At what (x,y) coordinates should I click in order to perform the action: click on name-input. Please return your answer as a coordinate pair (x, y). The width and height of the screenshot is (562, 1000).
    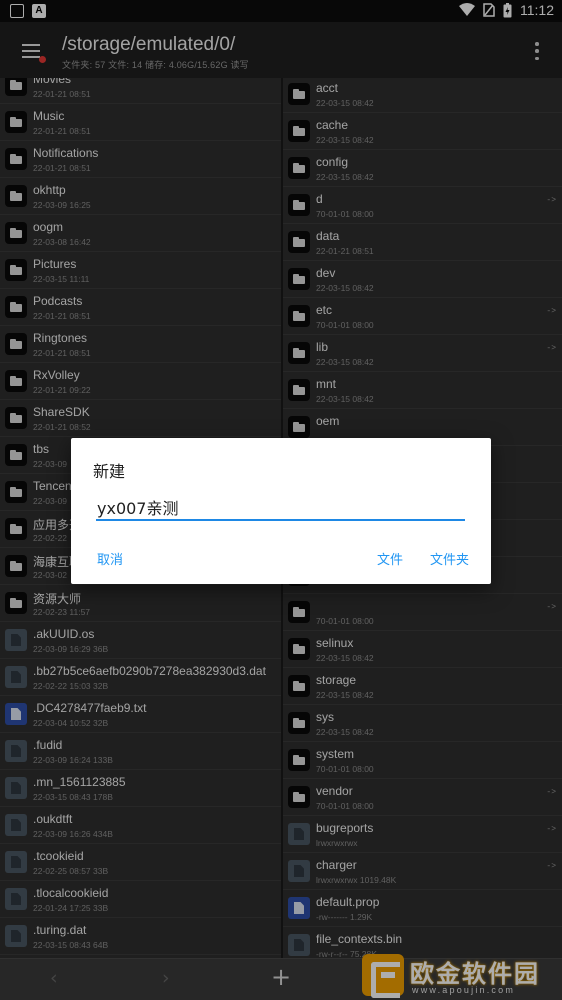
    Looking at the image, I should click on (280, 508).